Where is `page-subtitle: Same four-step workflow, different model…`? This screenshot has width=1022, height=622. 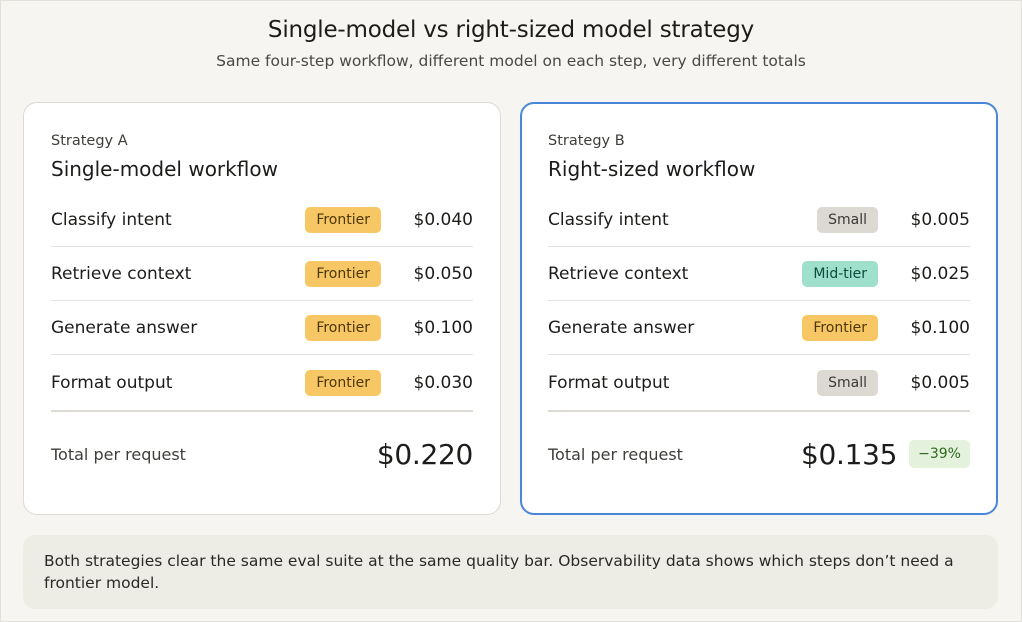
page-subtitle: Same four-step workflow, different model… is located at coordinates (511, 61).